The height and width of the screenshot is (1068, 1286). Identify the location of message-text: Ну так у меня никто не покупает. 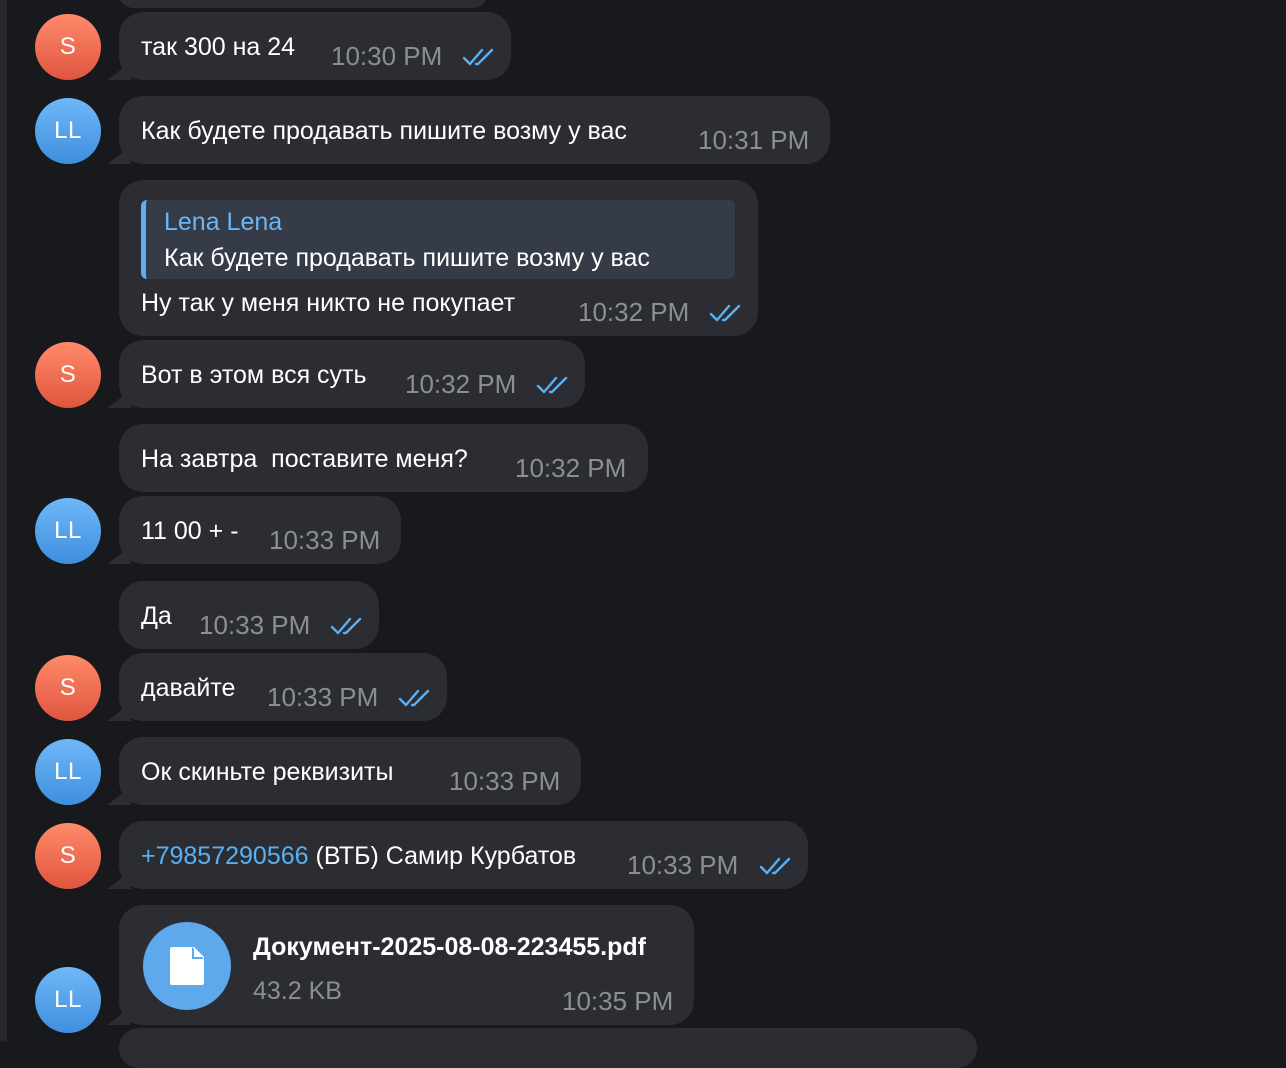
(328, 303).